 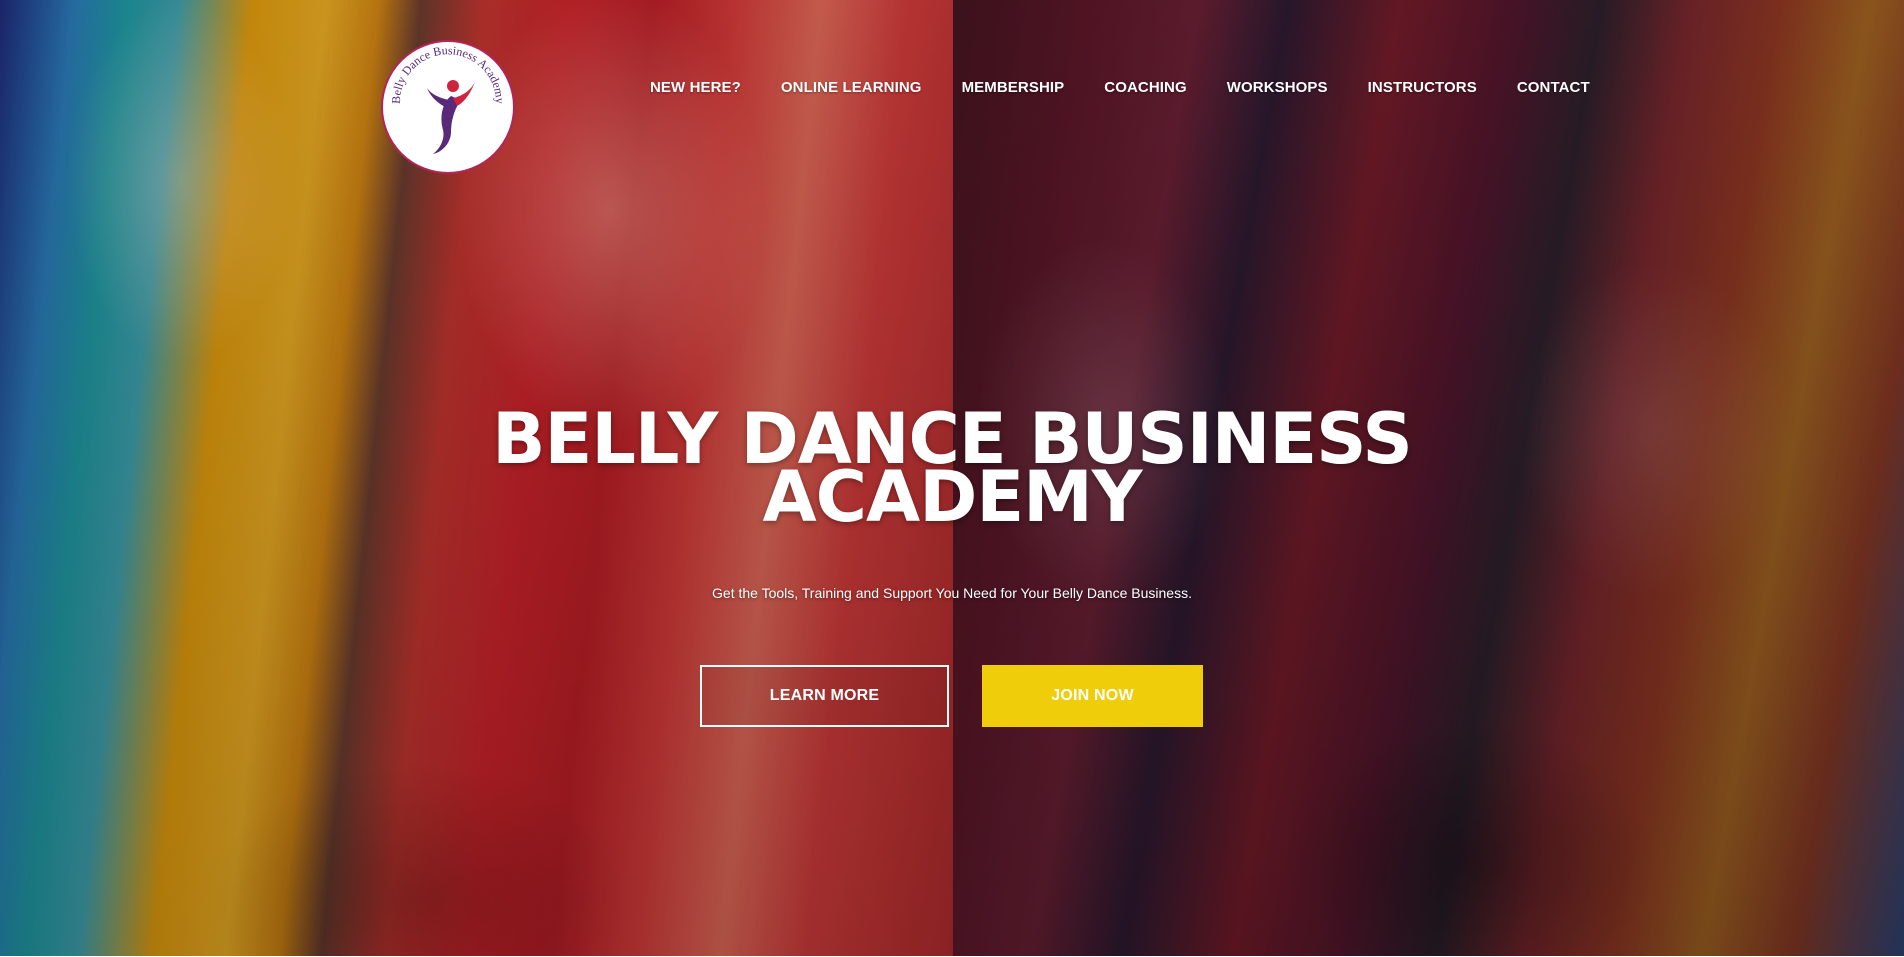 What do you see at coordinates (1013, 88) in the screenshot?
I see `nav-item-membership: MEMBERSHIP` at bounding box center [1013, 88].